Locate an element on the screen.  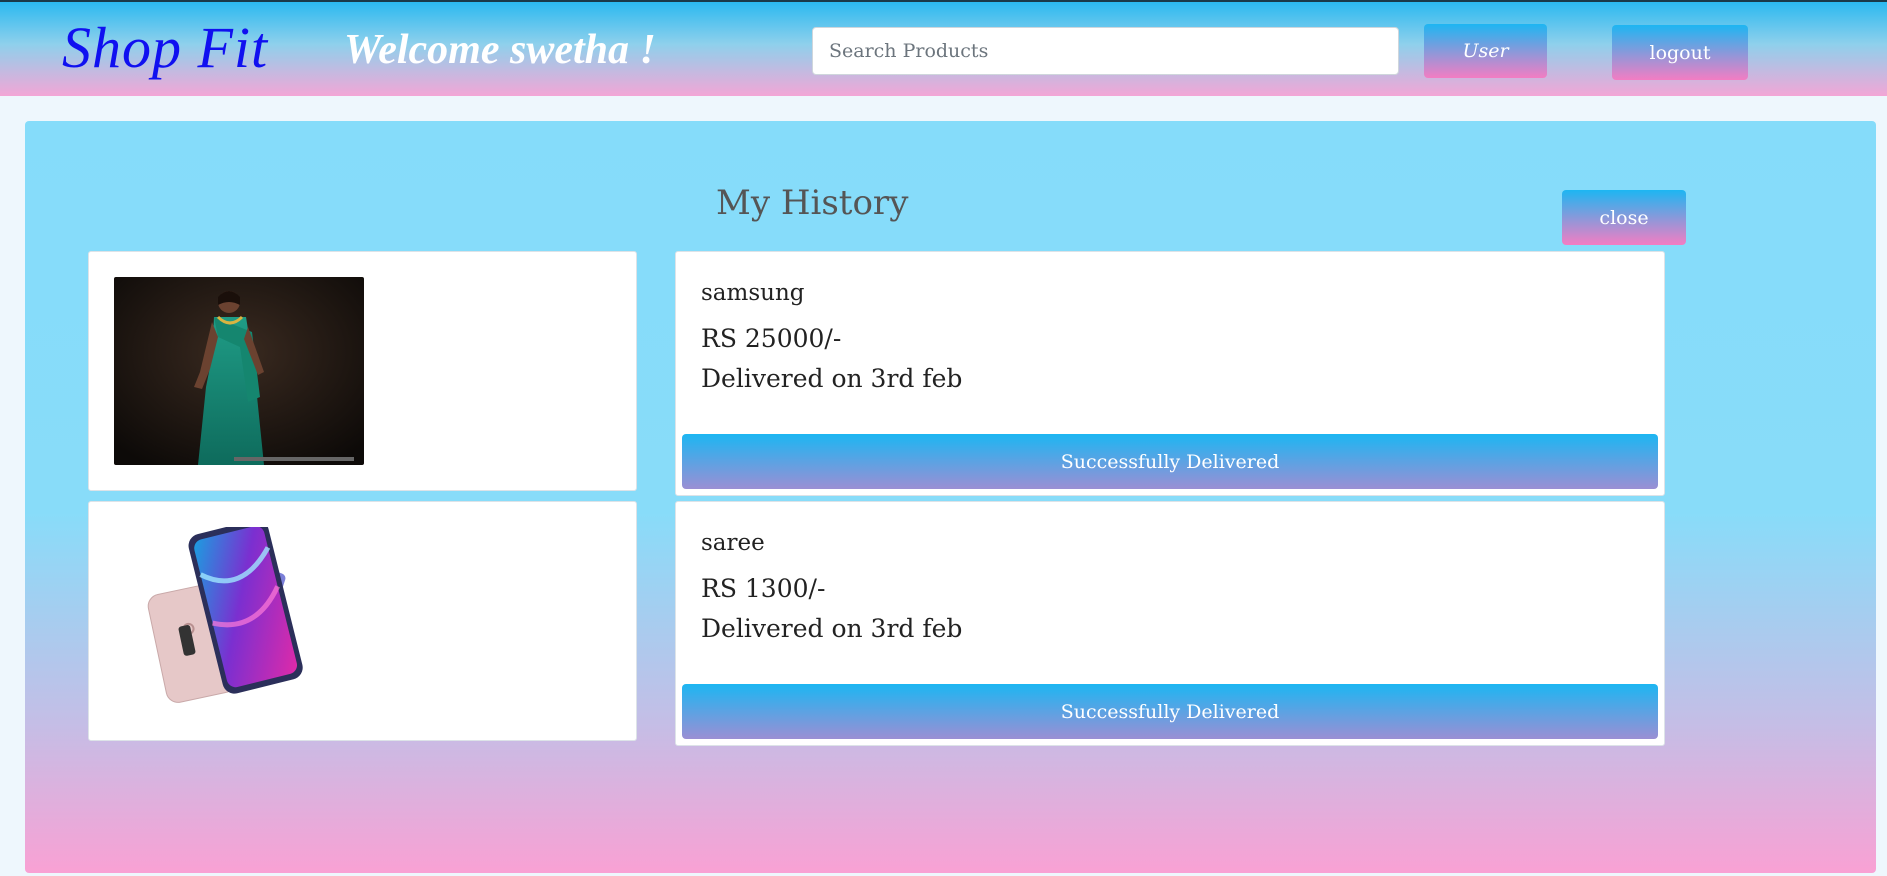
saree-product-image is located at coordinates (239, 371).